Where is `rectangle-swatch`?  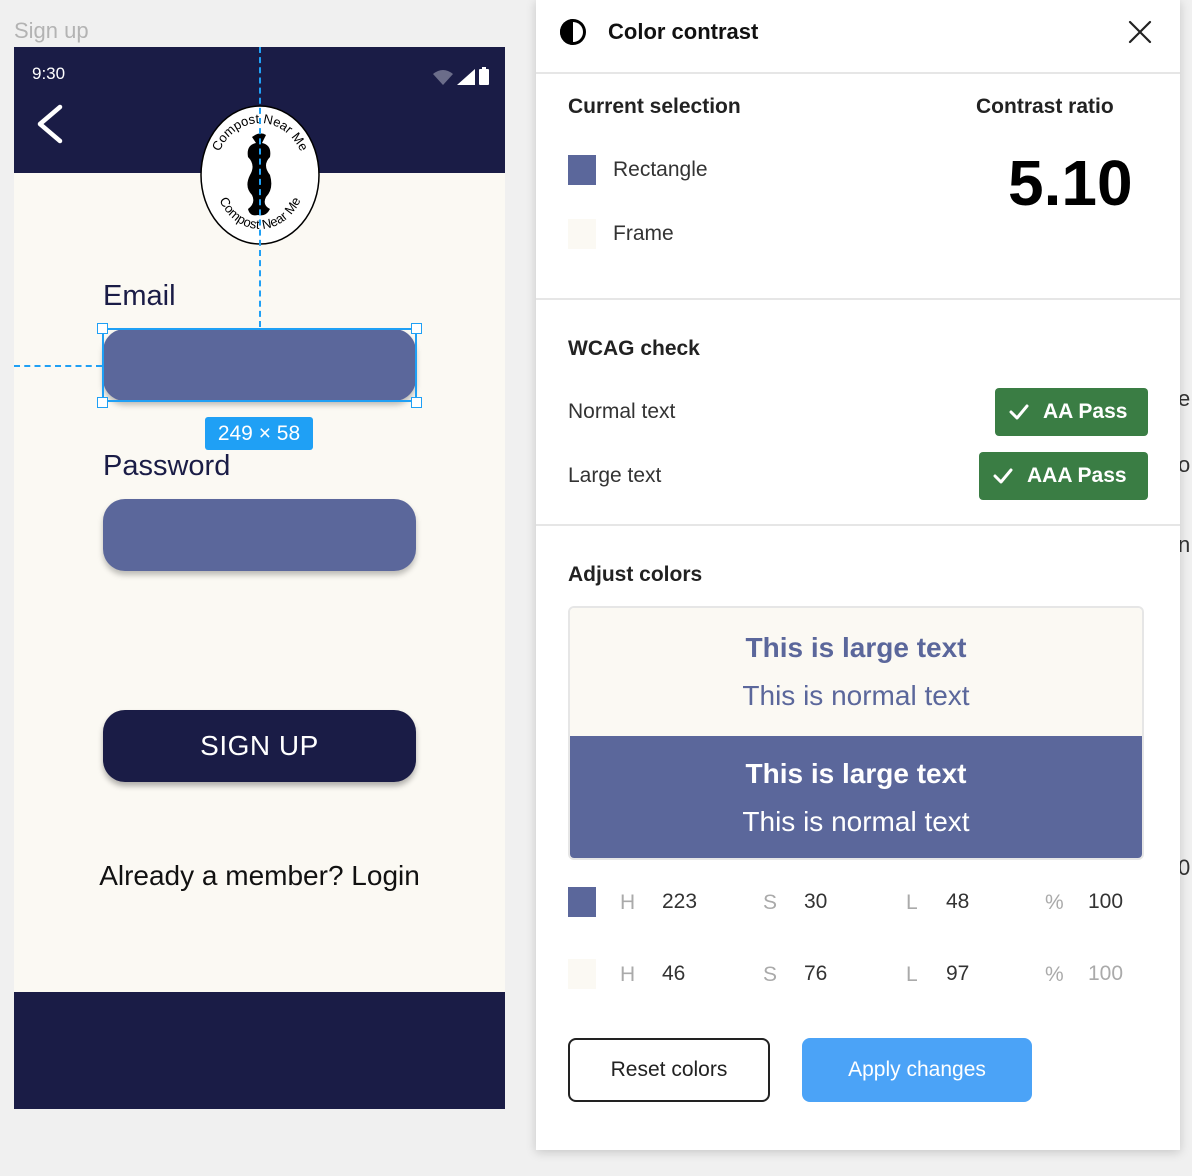
rectangle-swatch is located at coordinates (582, 170).